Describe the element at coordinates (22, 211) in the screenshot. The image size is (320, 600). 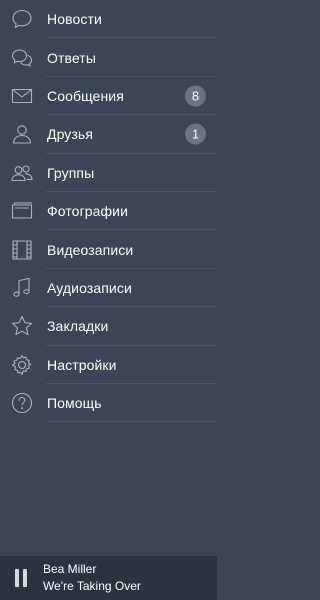
I see `photos-icon` at that location.